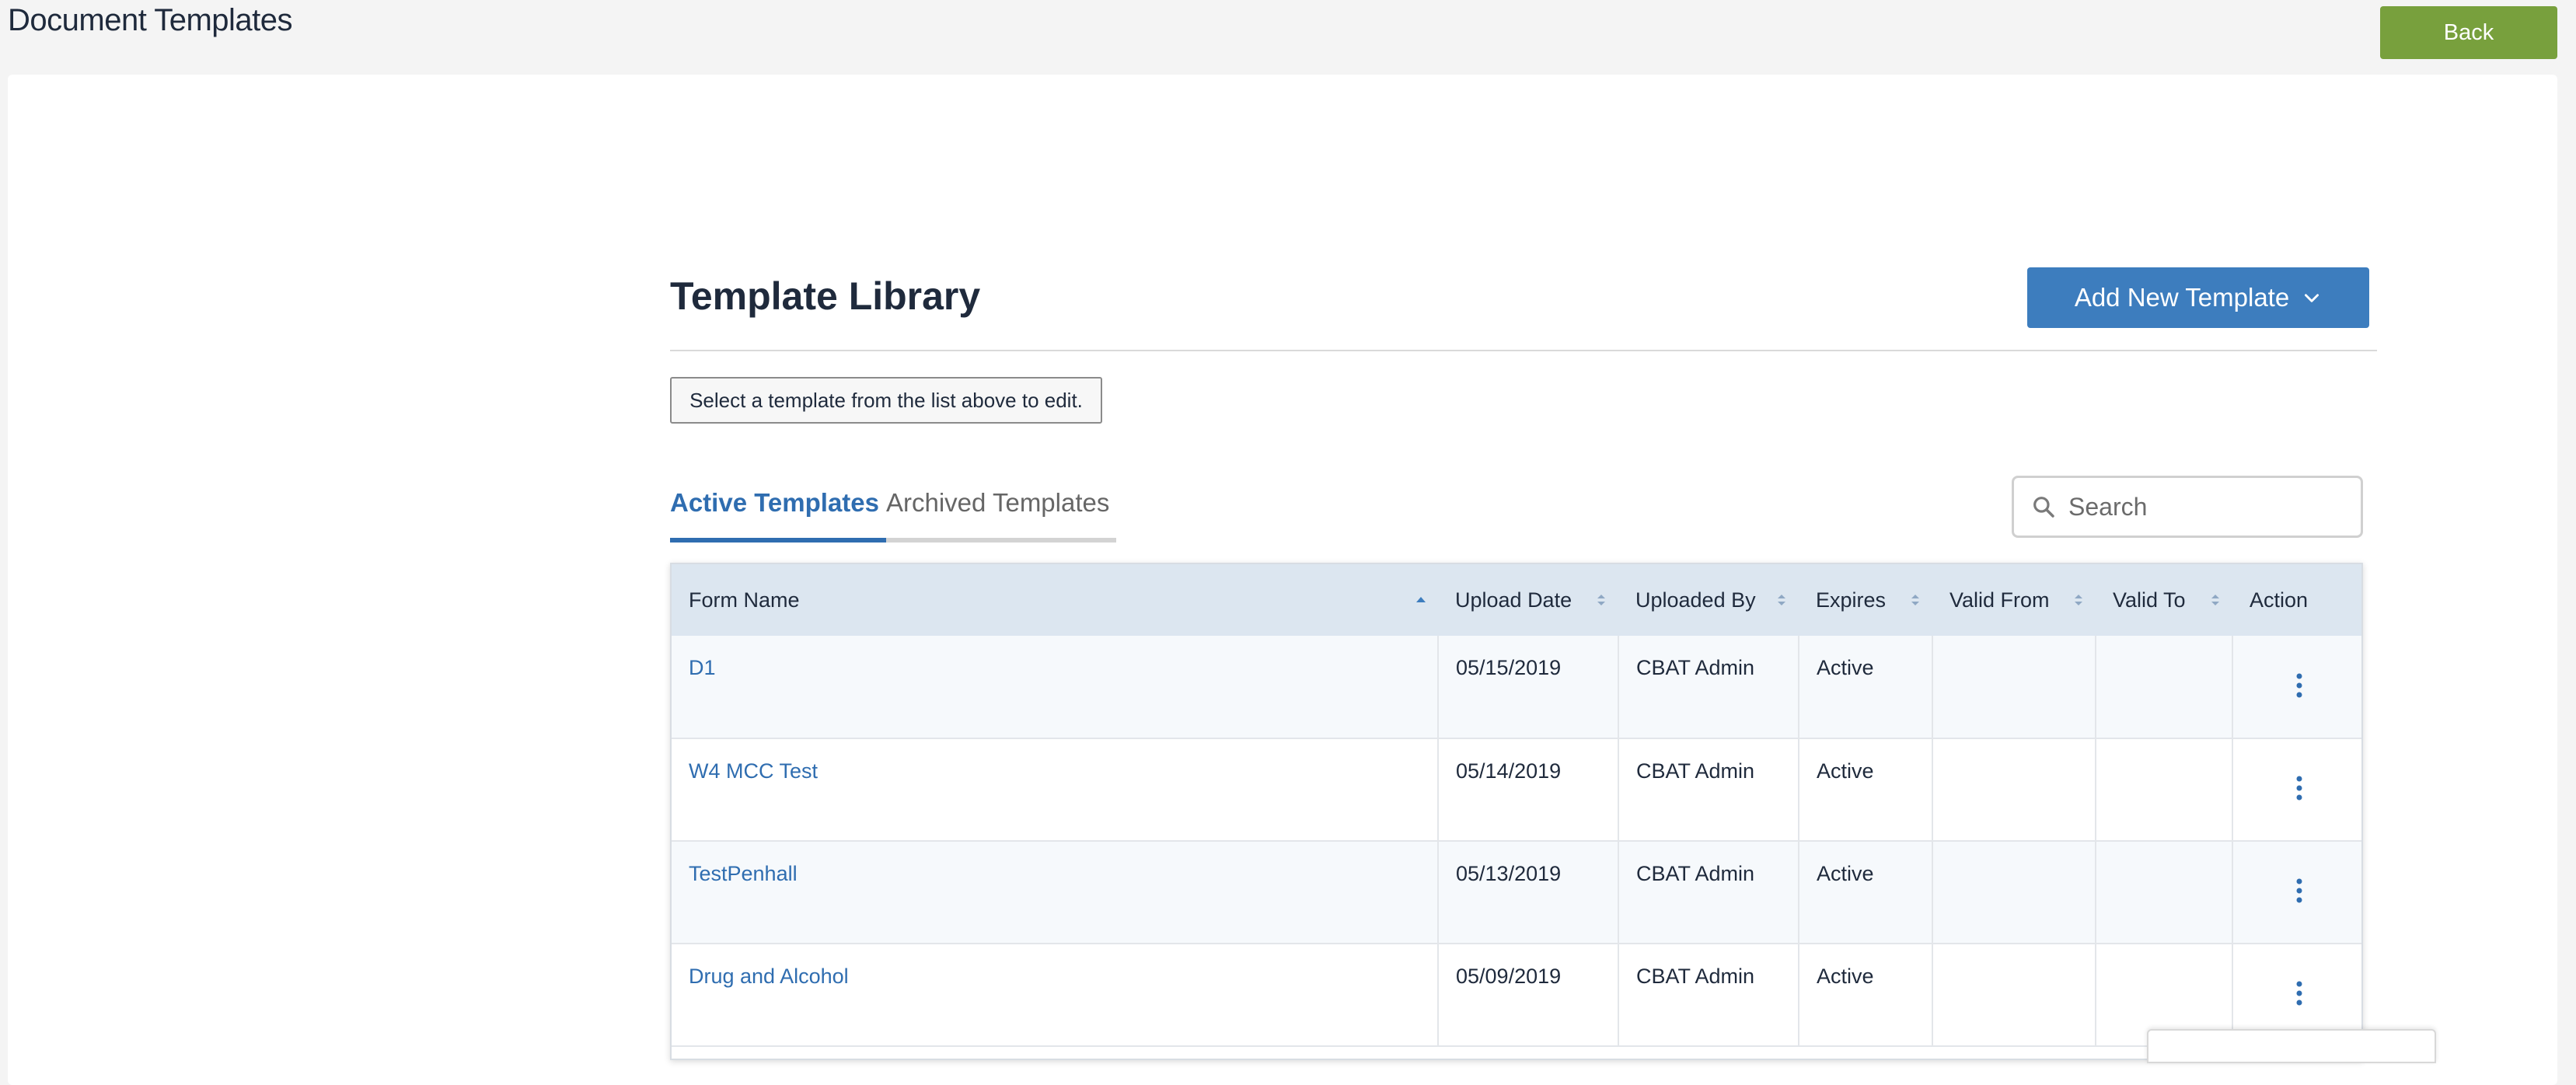  What do you see at coordinates (2312, 298) in the screenshot?
I see `chevron-down-icon` at bounding box center [2312, 298].